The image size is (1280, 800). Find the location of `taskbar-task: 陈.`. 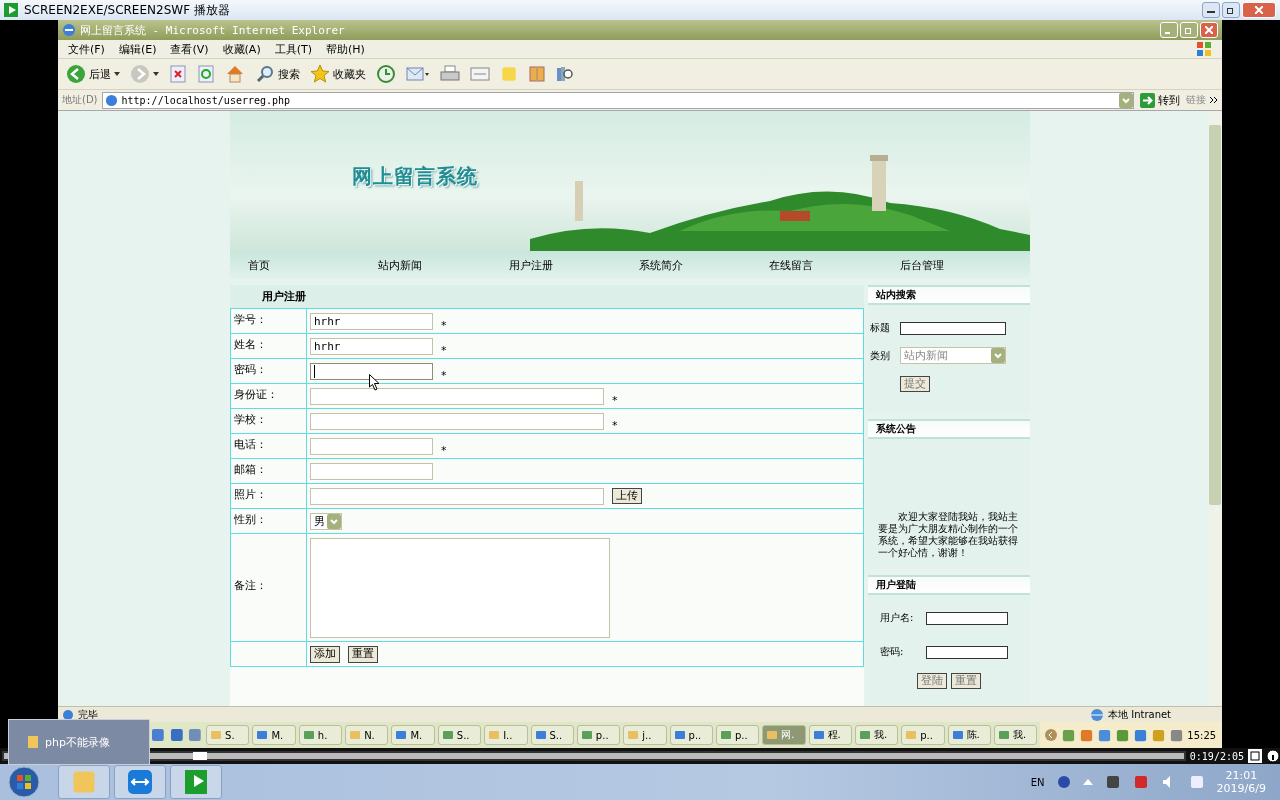

taskbar-task: 陈. is located at coordinates (969, 735).